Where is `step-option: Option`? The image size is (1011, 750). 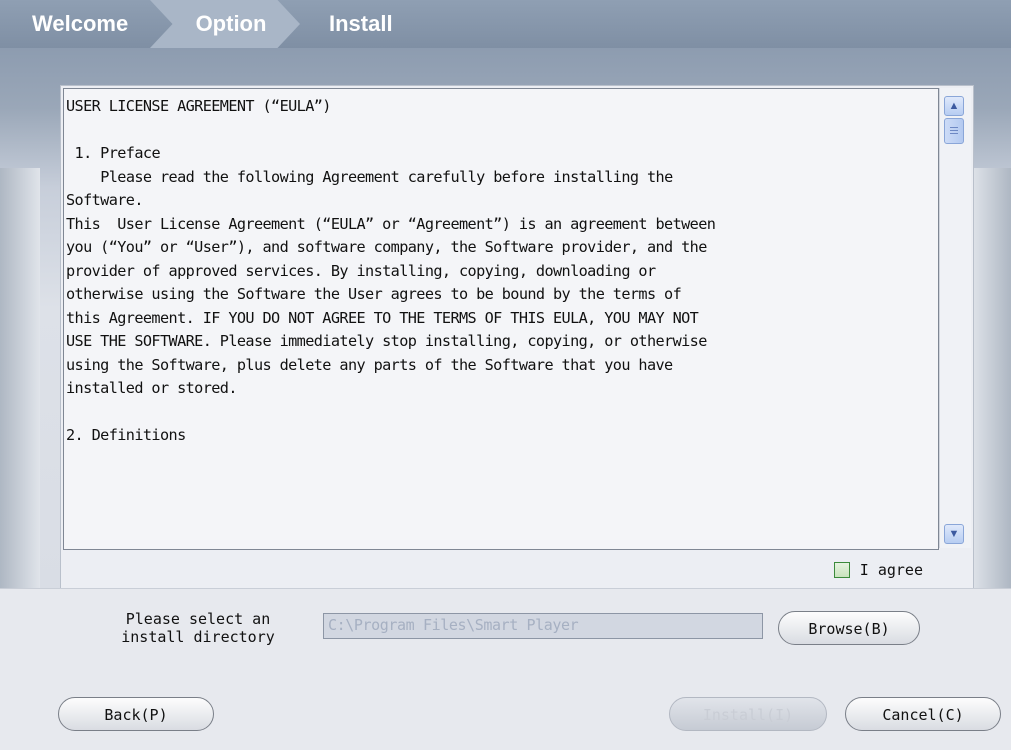
step-option: Option is located at coordinates (225, 24).